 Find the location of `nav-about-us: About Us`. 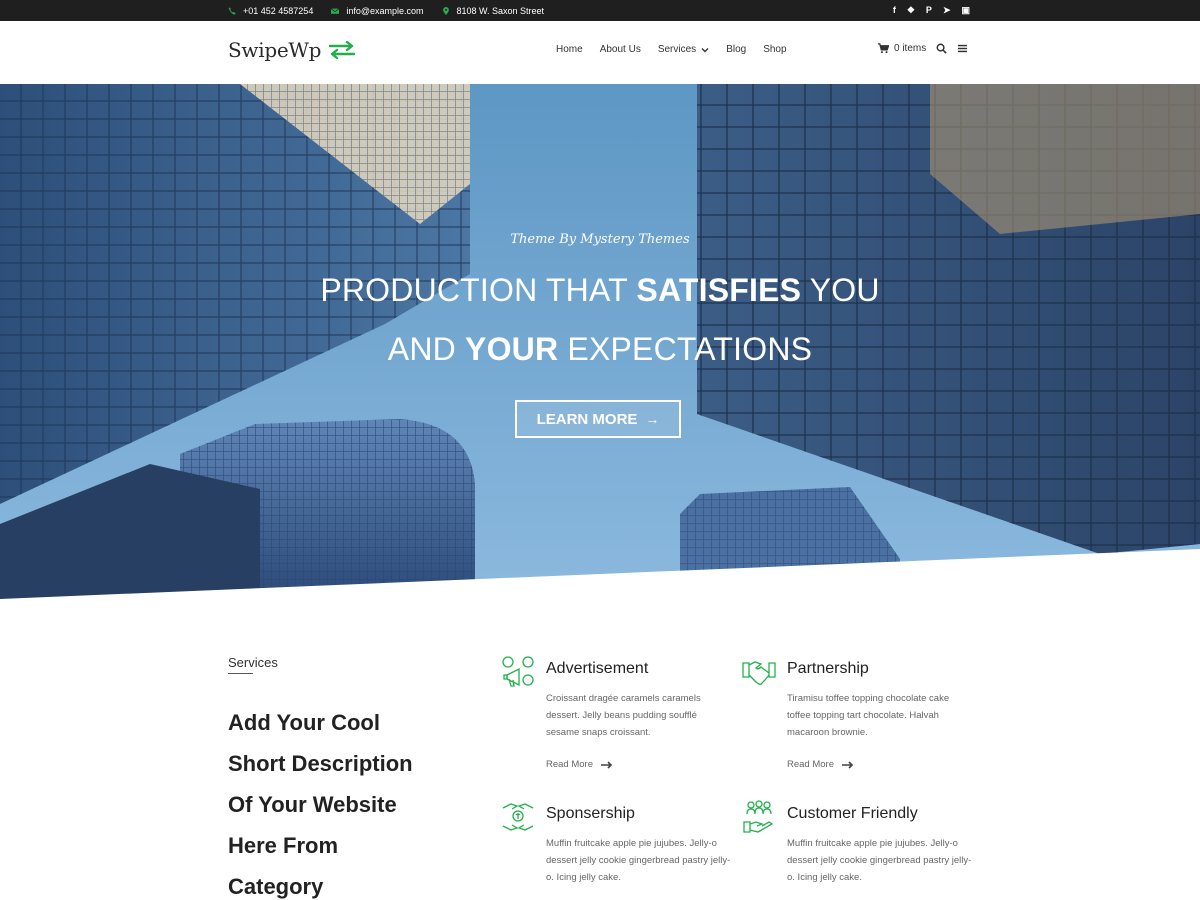

nav-about-us: About Us is located at coordinates (620, 49).